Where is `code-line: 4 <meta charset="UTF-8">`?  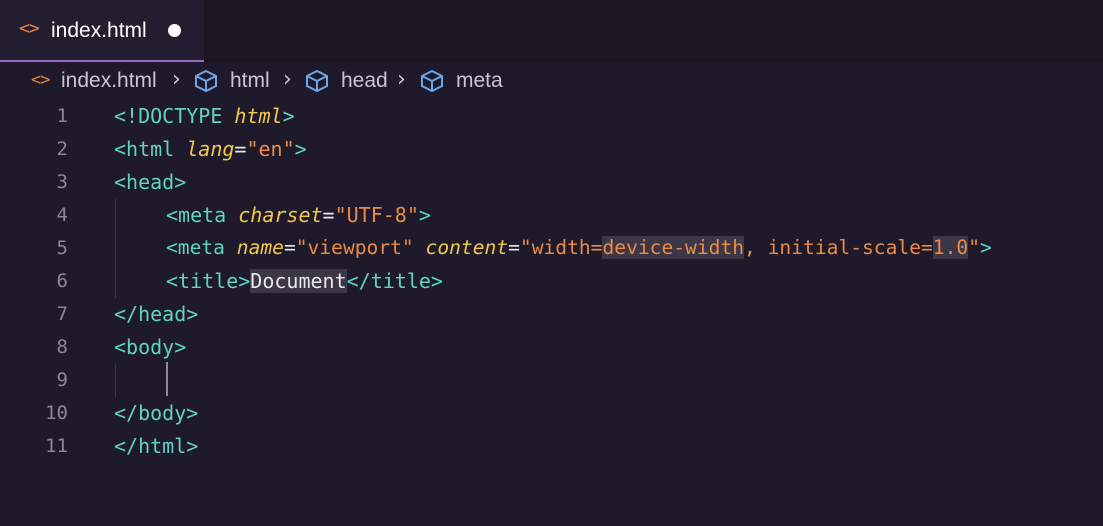 code-line: 4 <meta charset="UTF-8"> is located at coordinates (551, 215).